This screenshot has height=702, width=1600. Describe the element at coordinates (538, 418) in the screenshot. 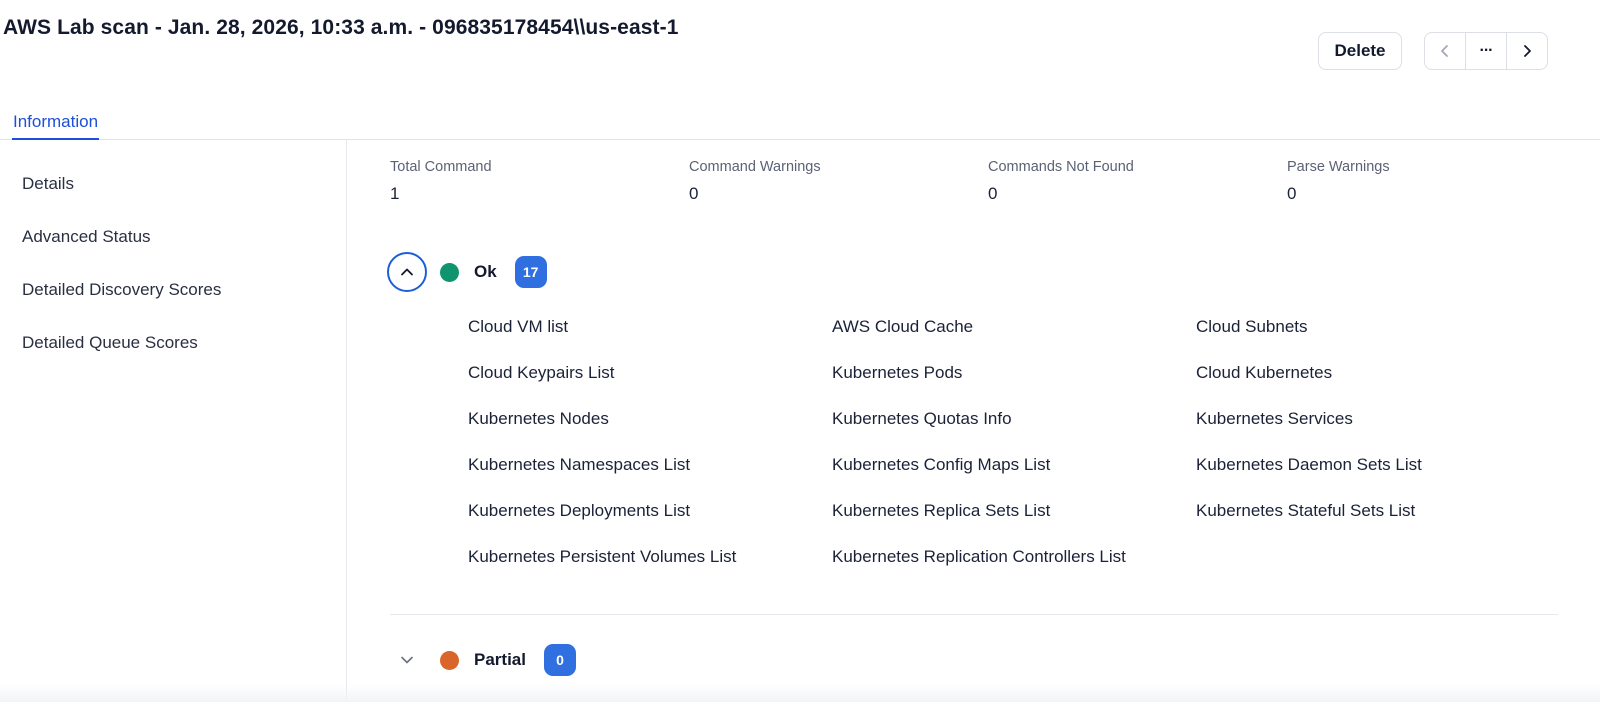

I see `list-item: Kubernetes Nodes` at that location.